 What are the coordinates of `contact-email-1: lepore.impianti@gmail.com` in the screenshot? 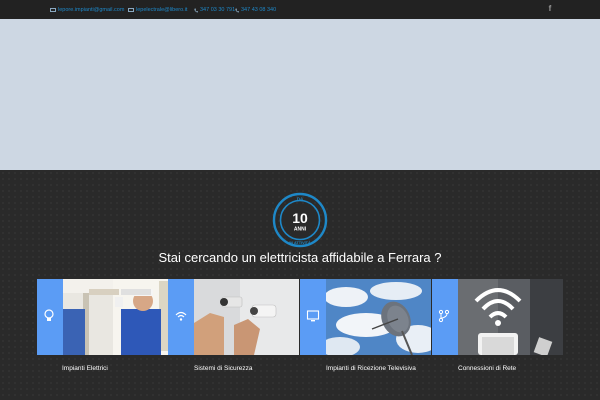 It's located at (87, 10).